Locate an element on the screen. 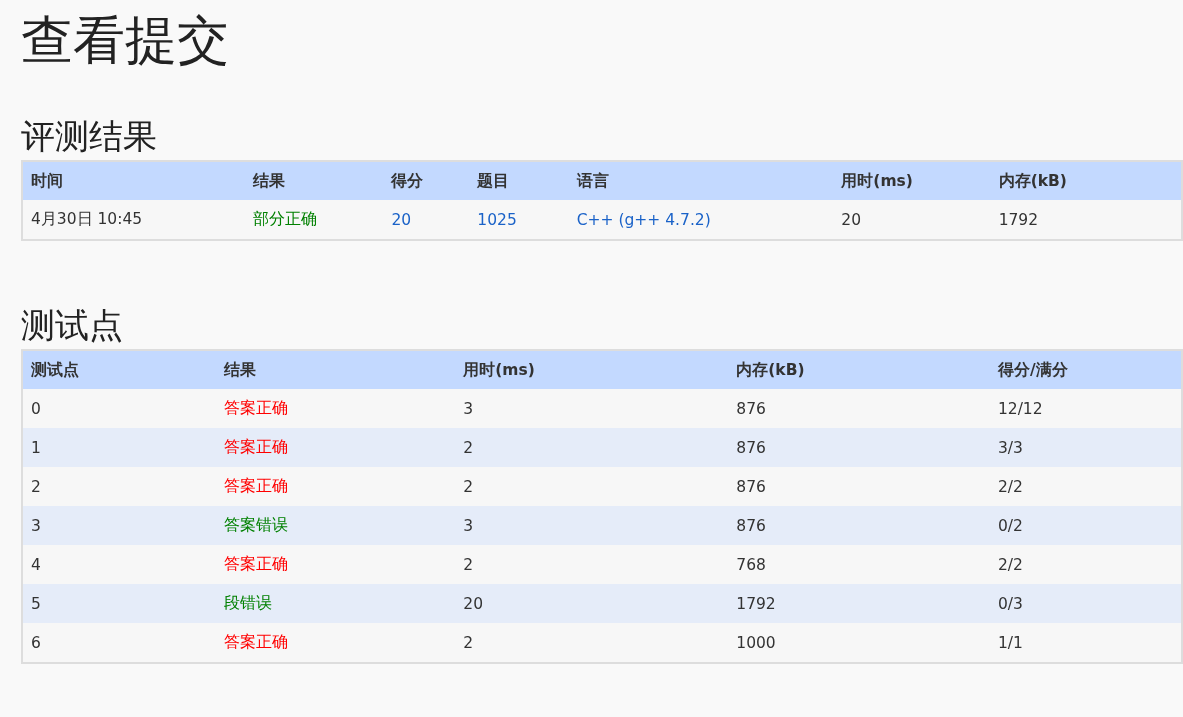 The image size is (1183, 717). table-cell: 768 is located at coordinates (751, 564).